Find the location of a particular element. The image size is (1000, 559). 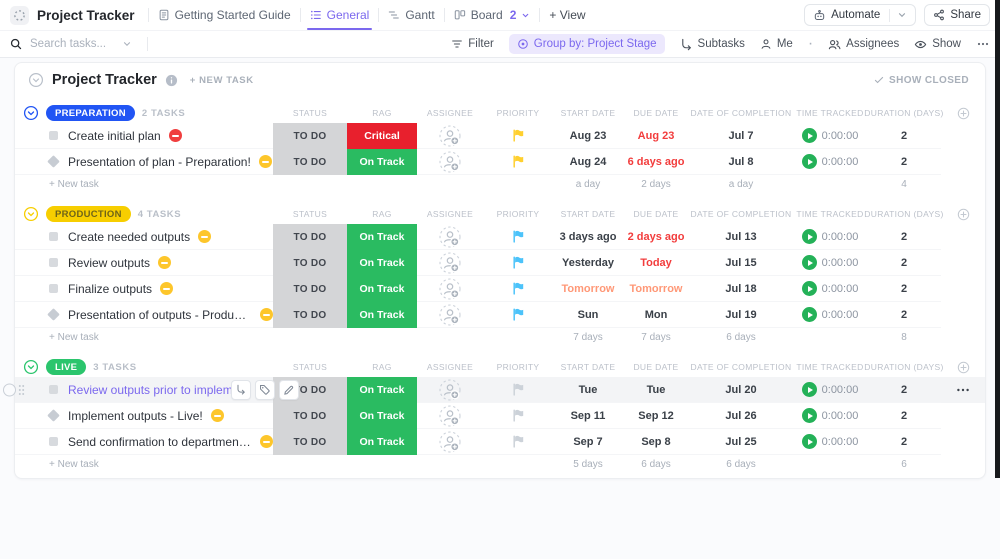

task-title-cell: Review outputs prior to implementation is located at coordinates (151, 390).